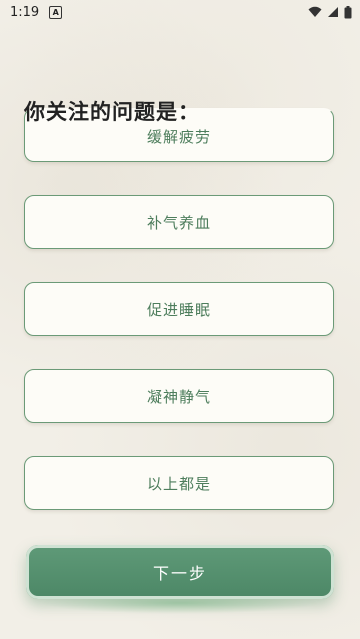  Describe the element at coordinates (25, 12) in the screenshot. I see `status-time: 1:19` at that location.